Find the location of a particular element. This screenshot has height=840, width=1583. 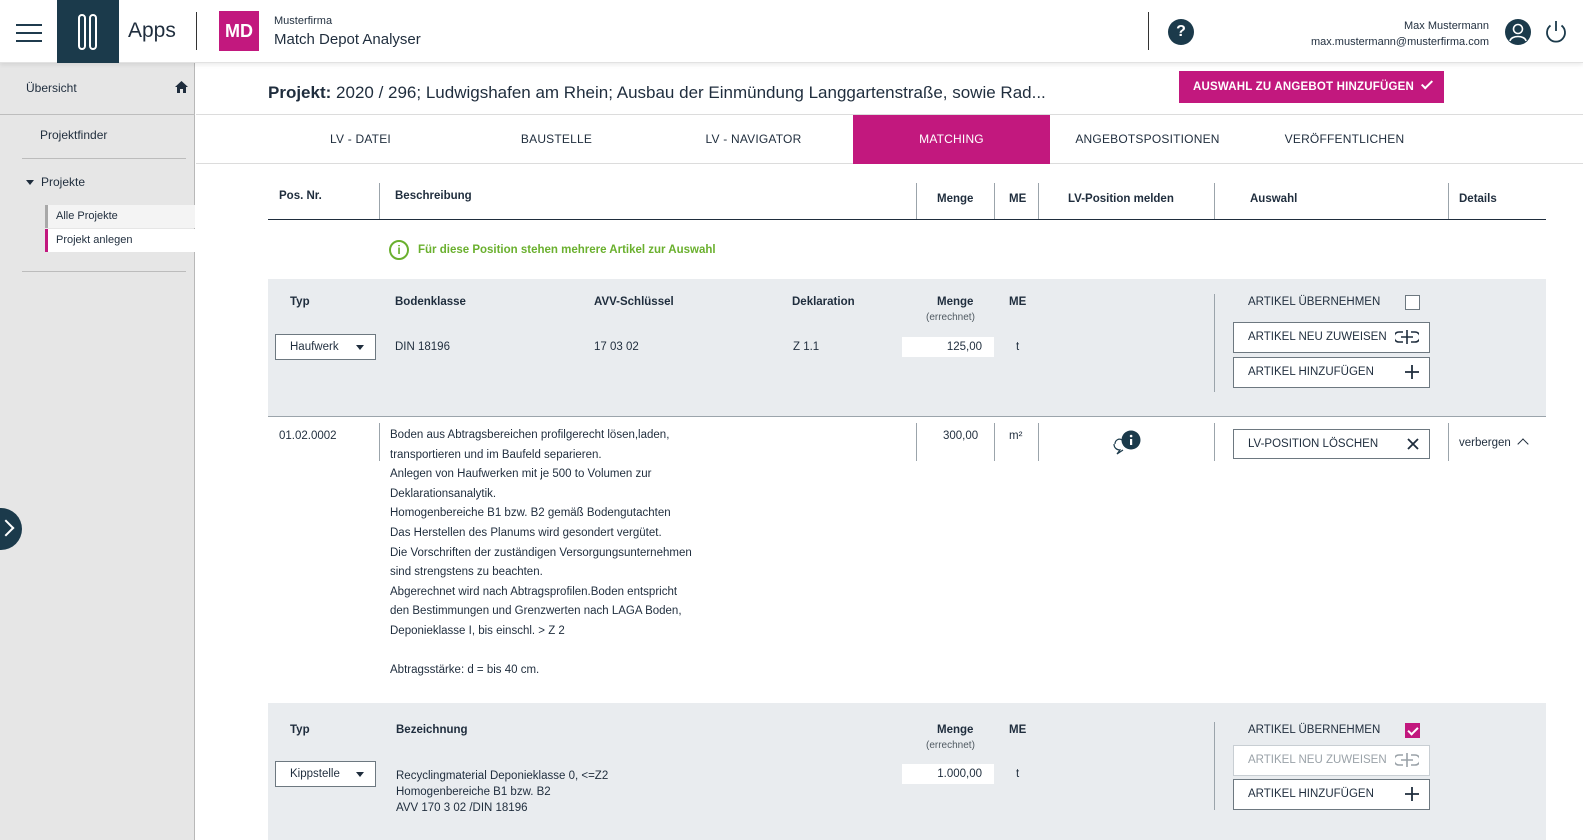

sidebar-item-label: Übersicht is located at coordinates (51, 88).